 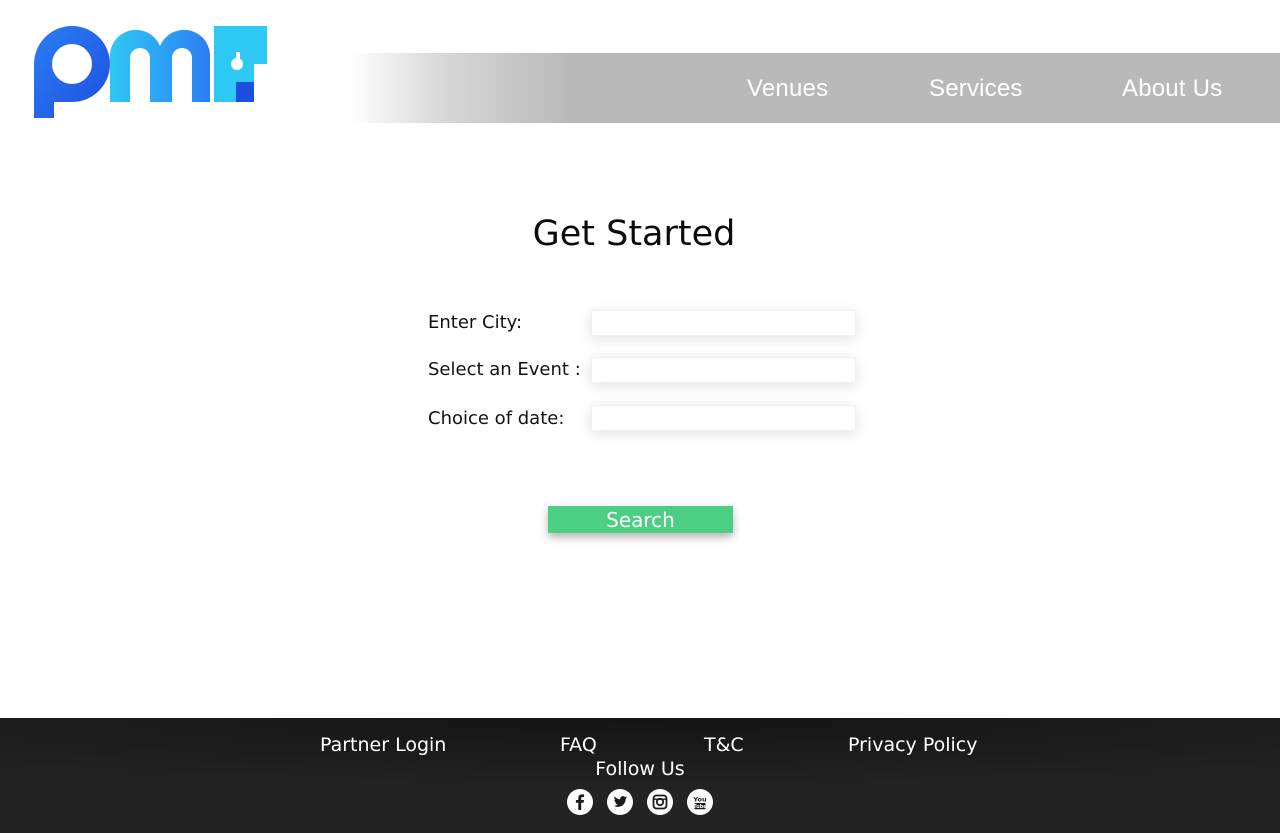 What do you see at coordinates (724, 745) in the screenshot?
I see `footer-tc-link: T&C` at bounding box center [724, 745].